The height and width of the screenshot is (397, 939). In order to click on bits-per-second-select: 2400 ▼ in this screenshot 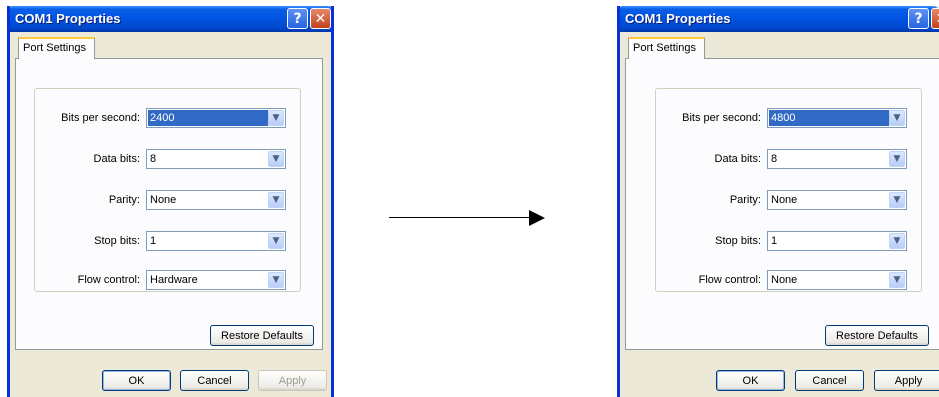, I will do `click(216, 118)`.